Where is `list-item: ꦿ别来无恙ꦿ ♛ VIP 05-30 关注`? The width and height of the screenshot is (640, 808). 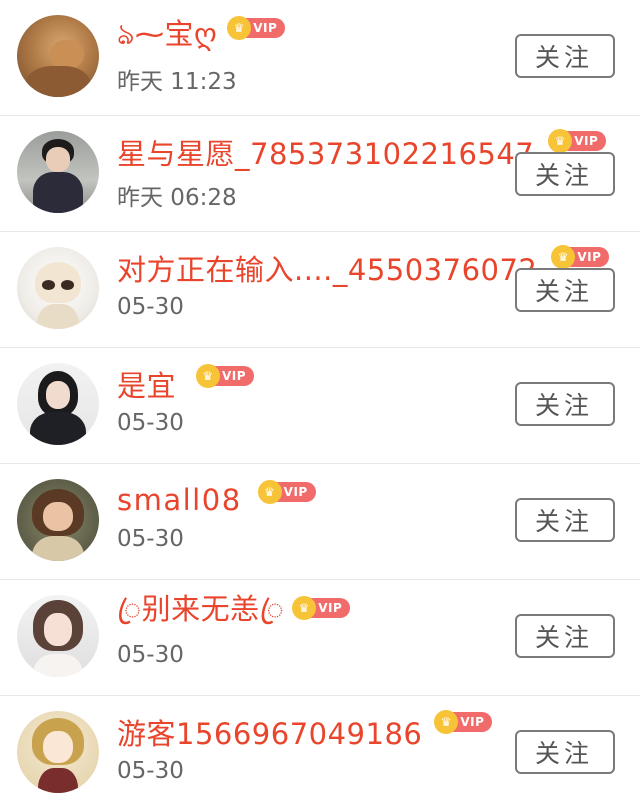 list-item: ꦿ别来无恙ꦿ ♛ VIP 05-30 关注 is located at coordinates (320, 638).